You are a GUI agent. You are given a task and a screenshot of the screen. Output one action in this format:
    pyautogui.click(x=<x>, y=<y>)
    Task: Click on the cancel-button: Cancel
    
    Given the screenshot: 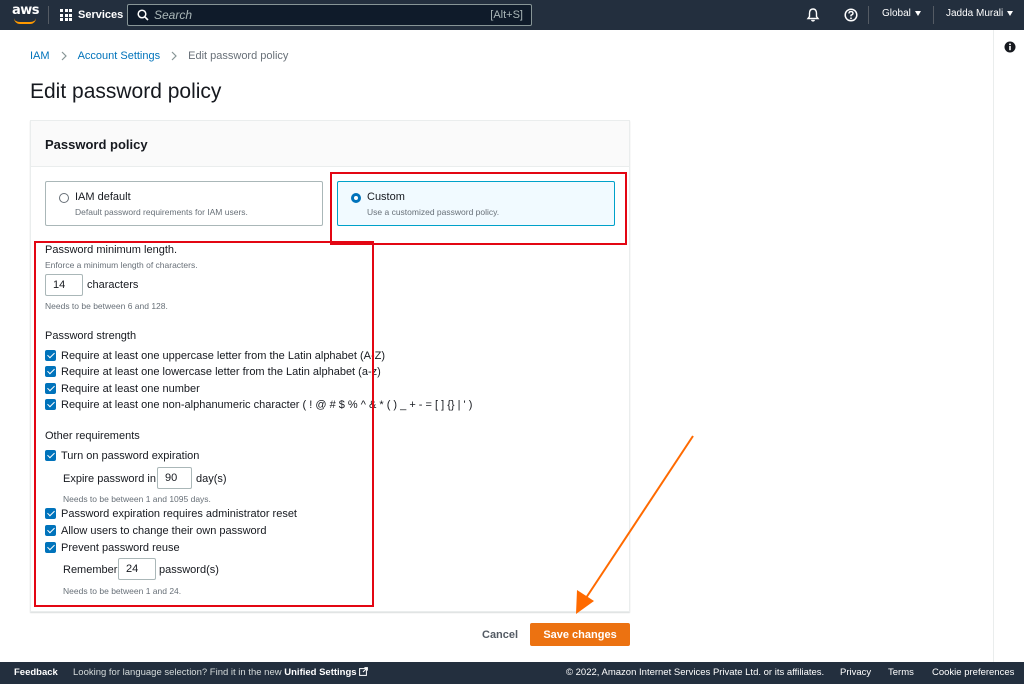 What is the action you would take?
    pyautogui.click(x=500, y=635)
    